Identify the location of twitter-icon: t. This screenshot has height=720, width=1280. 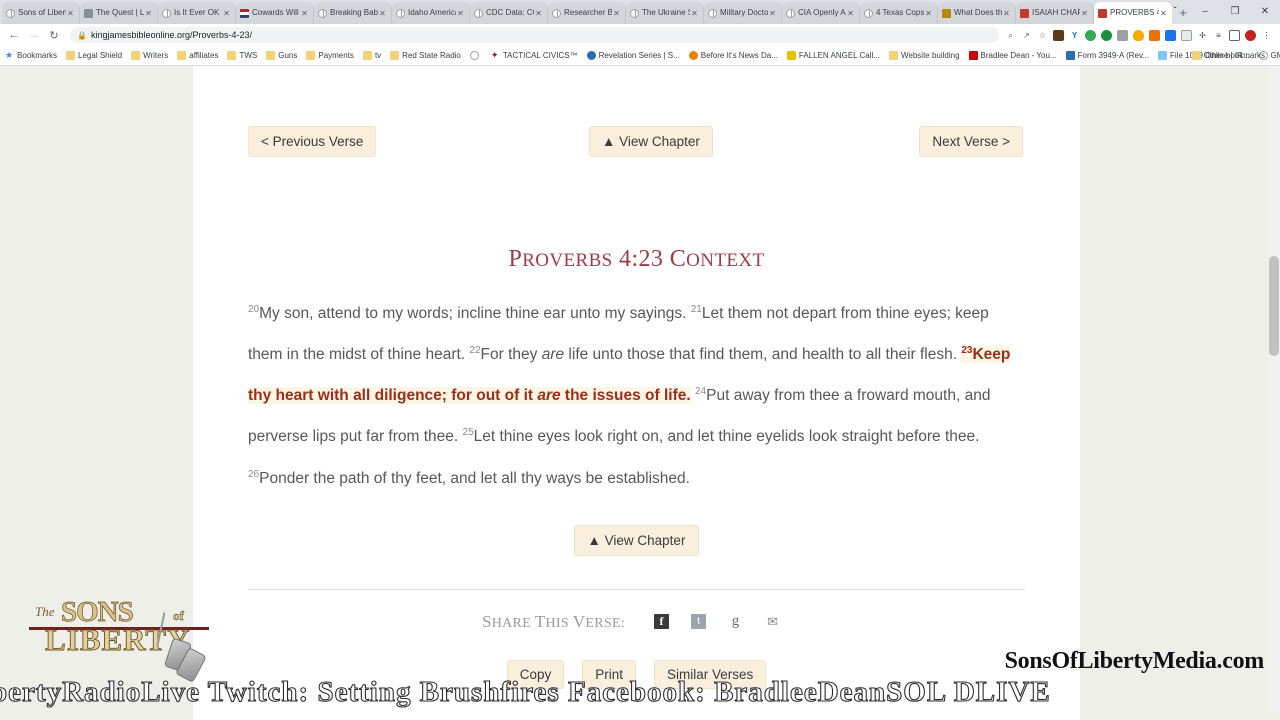
(699, 622).